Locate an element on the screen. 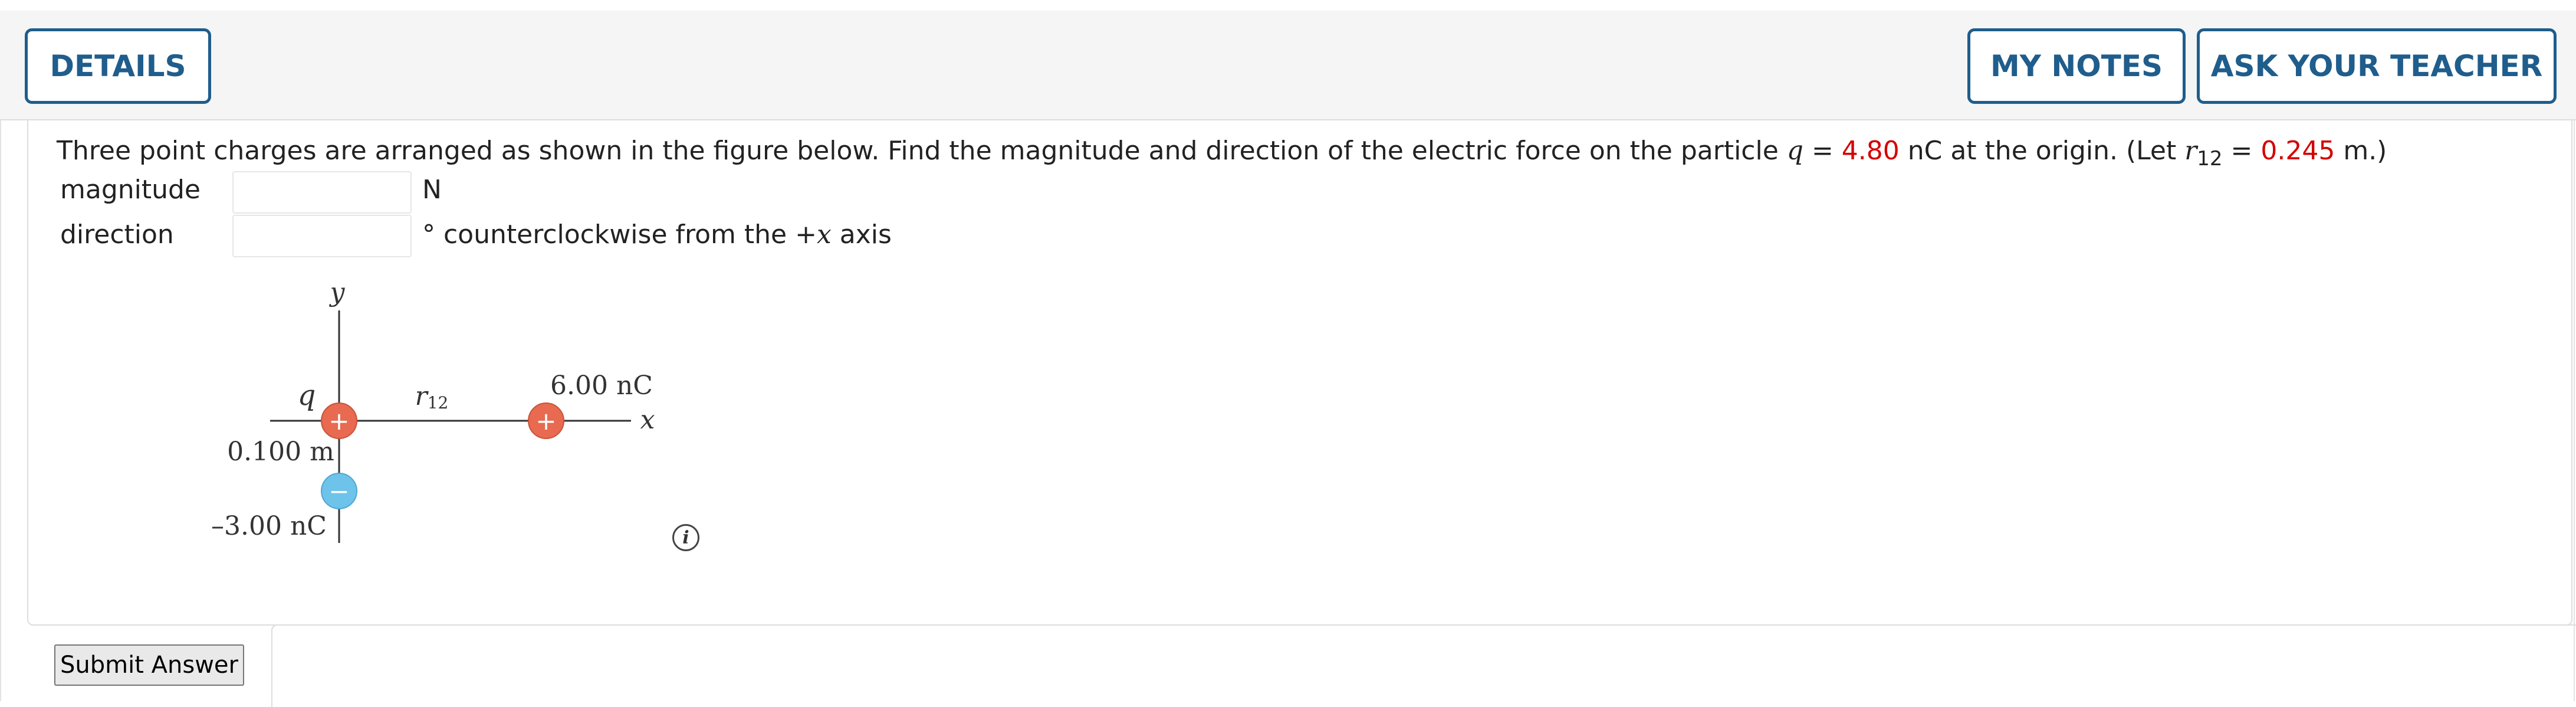 This screenshot has height=707, width=2576. details-button: DETAILS is located at coordinates (118, 66).